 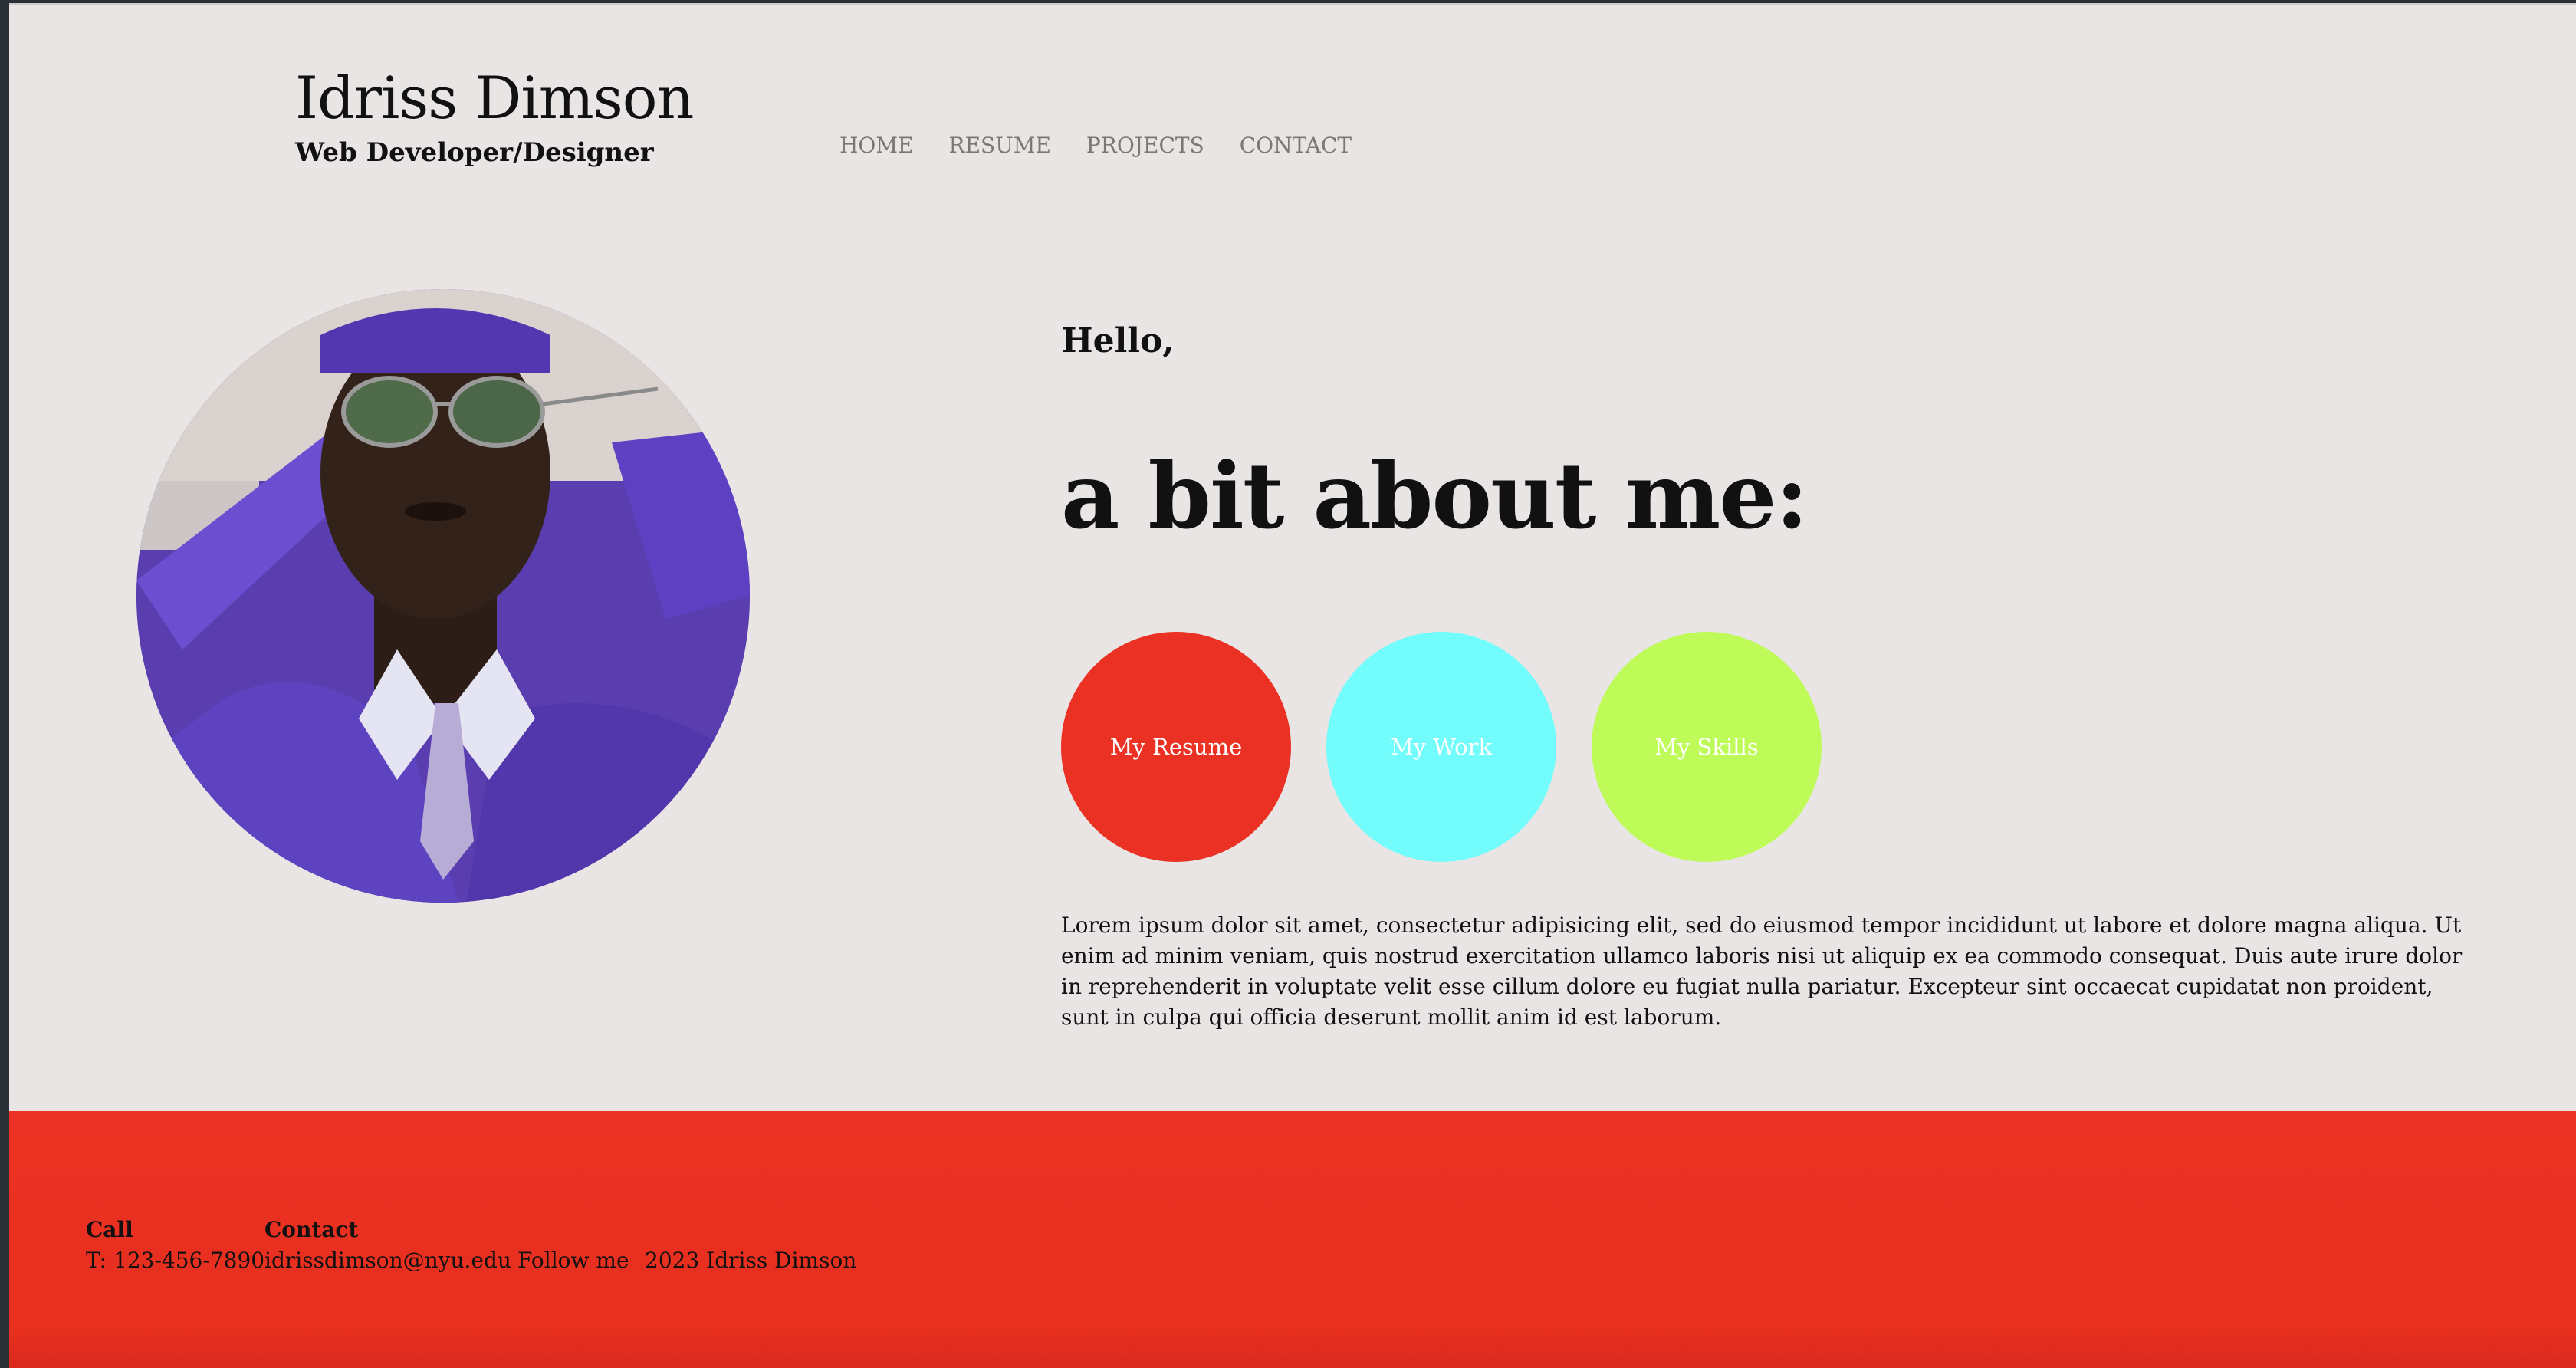 I want to click on nav-projects: PROJECTS, so click(x=1145, y=145).